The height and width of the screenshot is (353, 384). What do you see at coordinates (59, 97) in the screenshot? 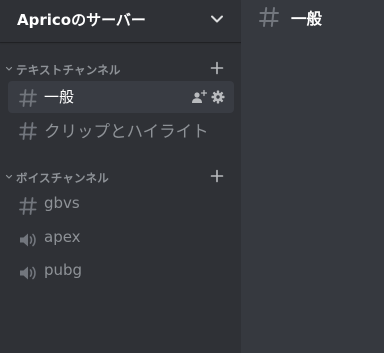
I see `channel-label: 一般` at bounding box center [59, 97].